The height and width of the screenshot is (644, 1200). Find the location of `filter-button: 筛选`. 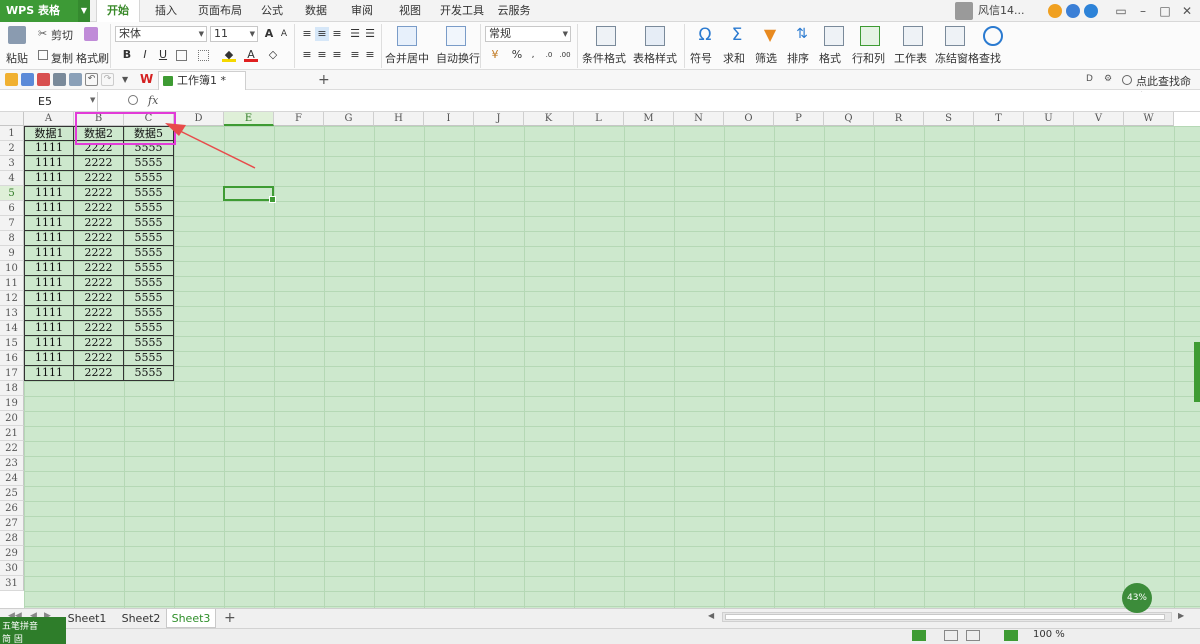

filter-button: 筛选 is located at coordinates (766, 58).